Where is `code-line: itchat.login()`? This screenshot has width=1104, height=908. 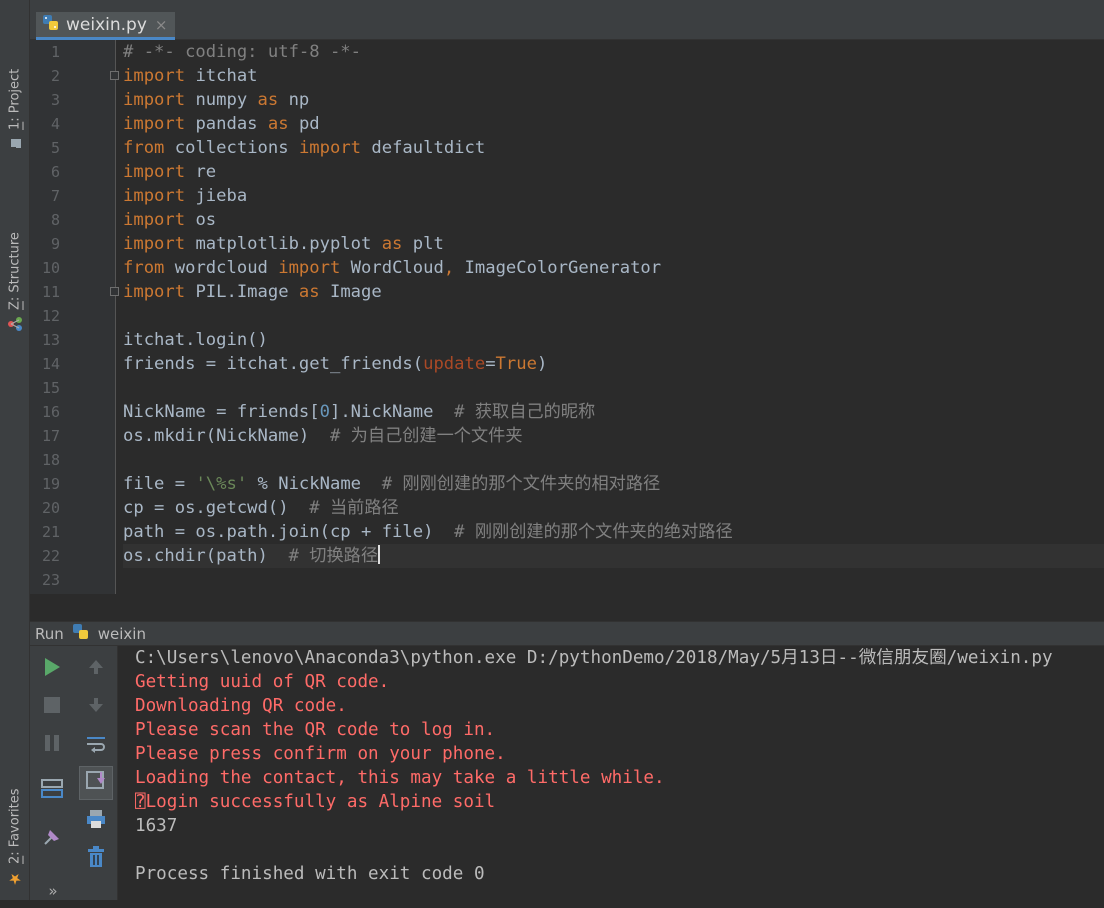 code-line: itchat.login() is located at coordinates (613, 340).